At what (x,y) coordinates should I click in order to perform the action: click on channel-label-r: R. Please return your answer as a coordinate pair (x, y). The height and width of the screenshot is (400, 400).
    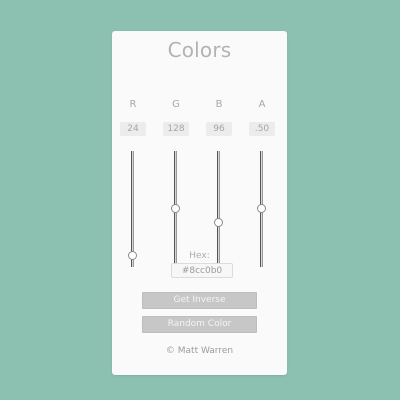
    Looking at the image, I should click on (133, 104).